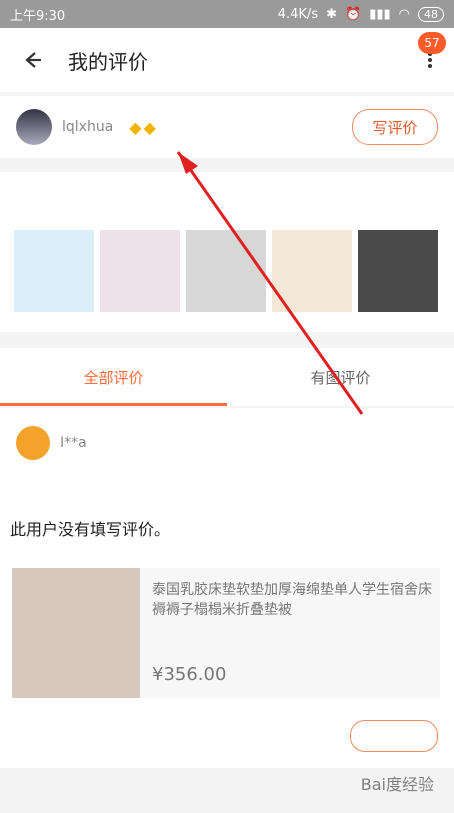 This screenshot has width=454, height=813. What do you see at coordinates (38, 16) in the screenshot?
I see `status-time: 上午9:30` at bounding box center [38, 16].